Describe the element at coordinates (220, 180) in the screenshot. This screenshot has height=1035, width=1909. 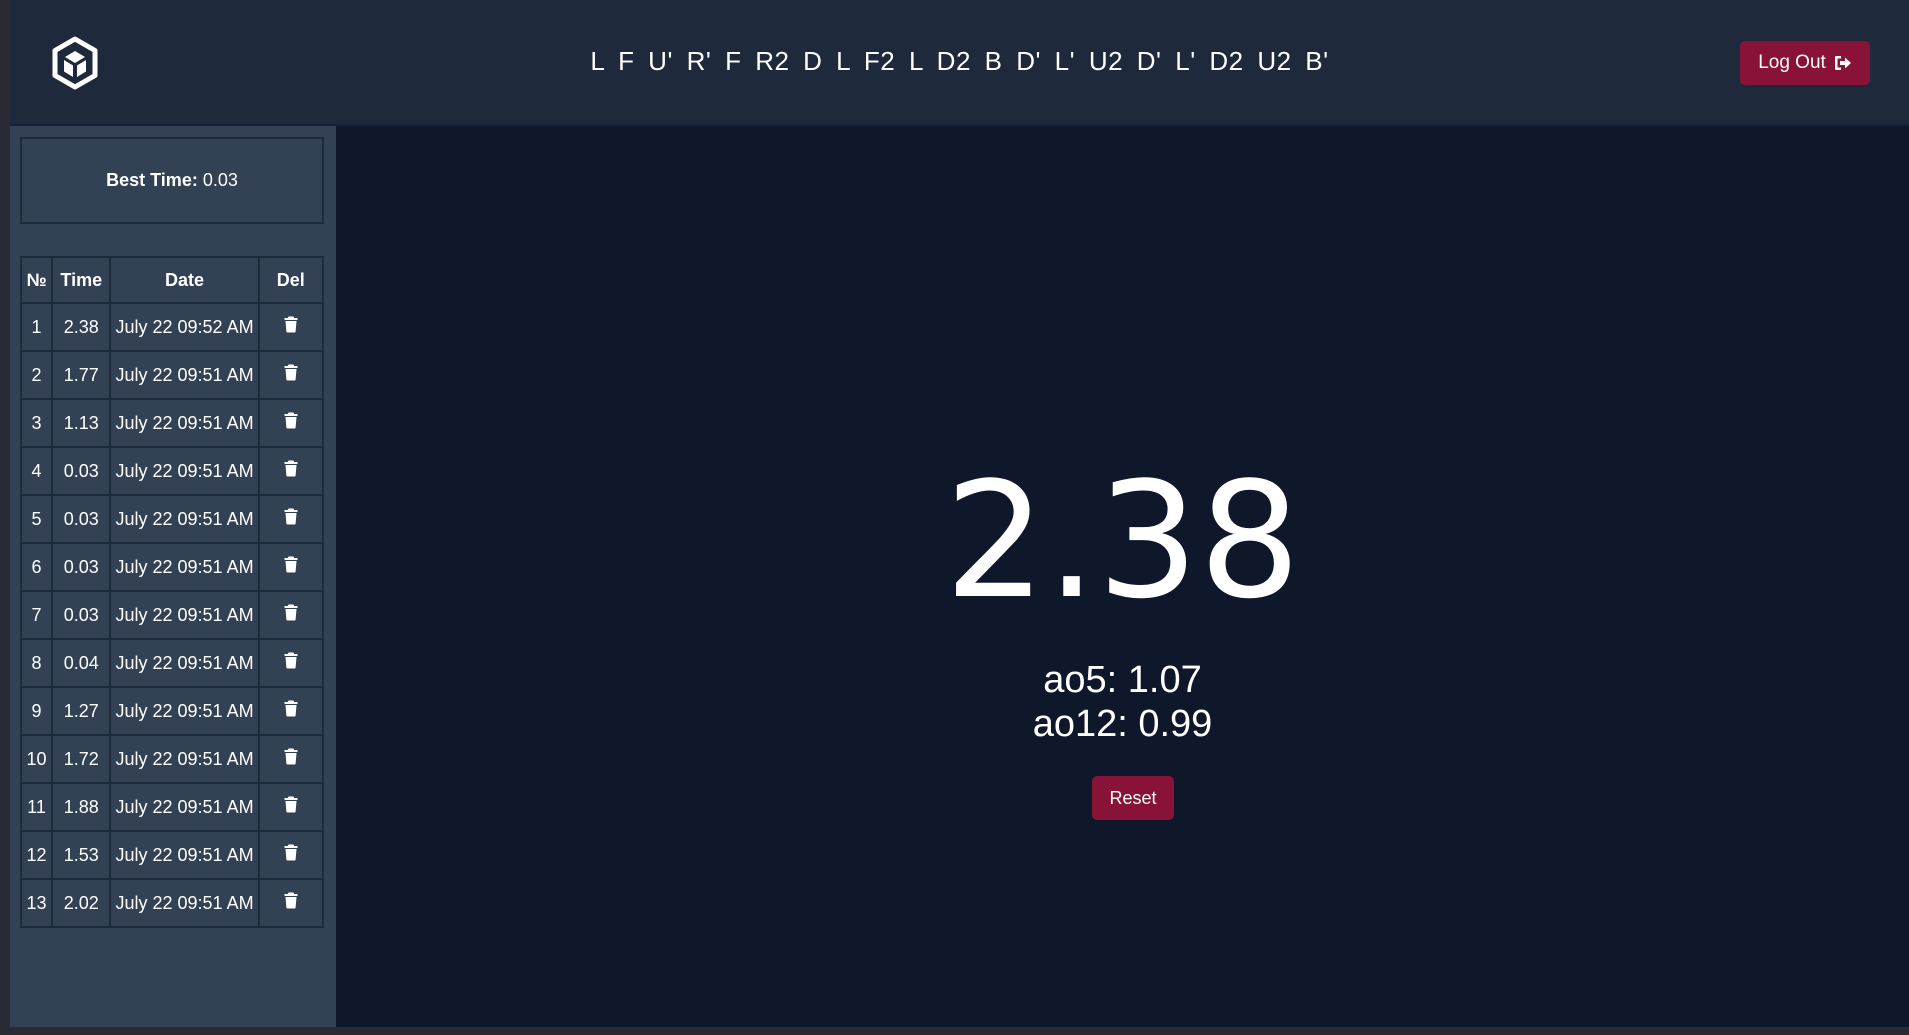
I see `best-time-value: 0.03` at that location.